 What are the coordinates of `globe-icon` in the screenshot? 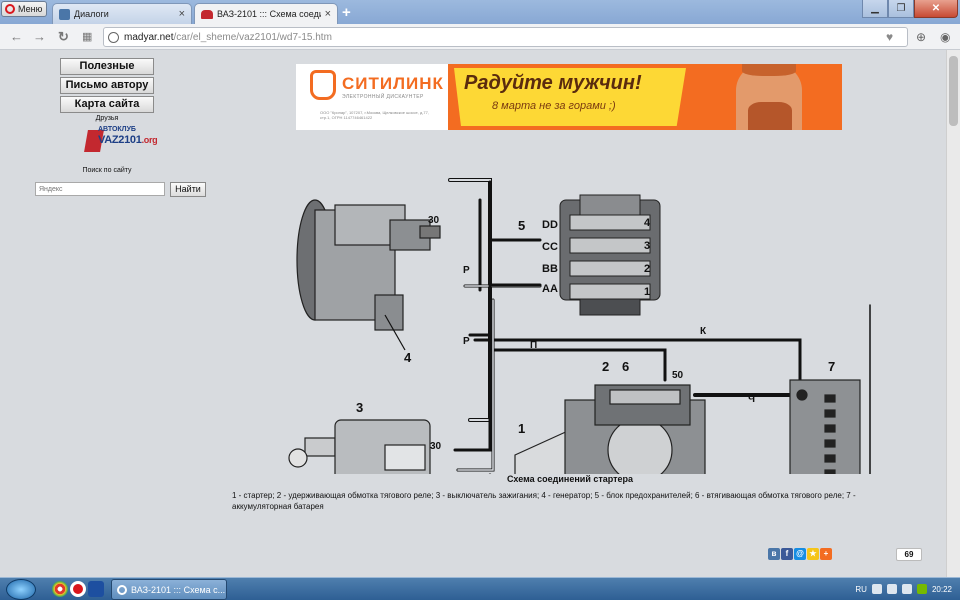 It's located at (113, 37).